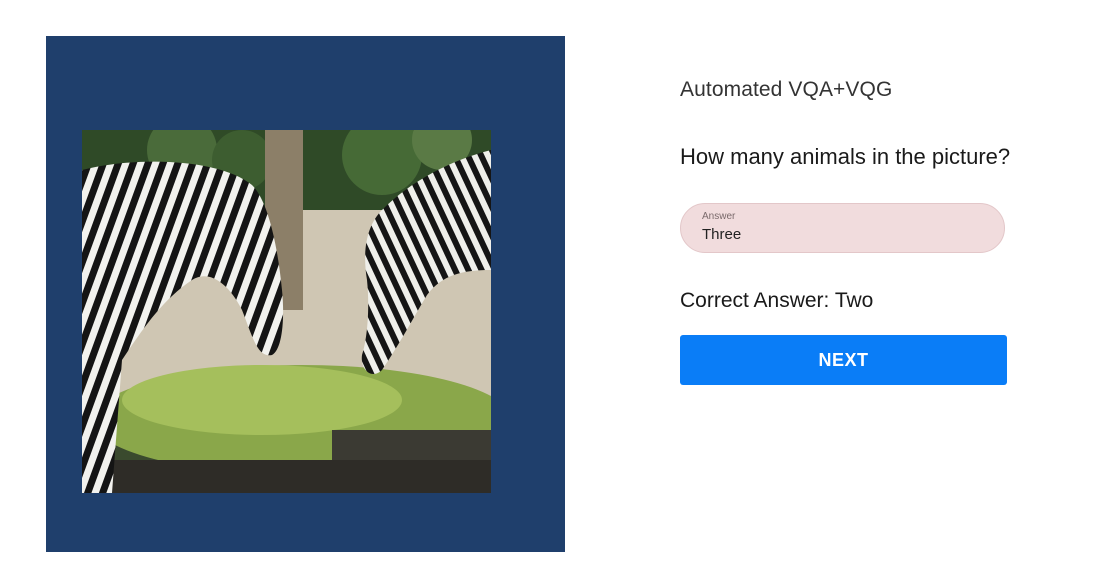 This screenshot has width=1098, height=584. What do you see at coordinates (786, 89) in the screenshot?
I see `app-title: Automated VQA+VQG` at bounding box center [786, 89].